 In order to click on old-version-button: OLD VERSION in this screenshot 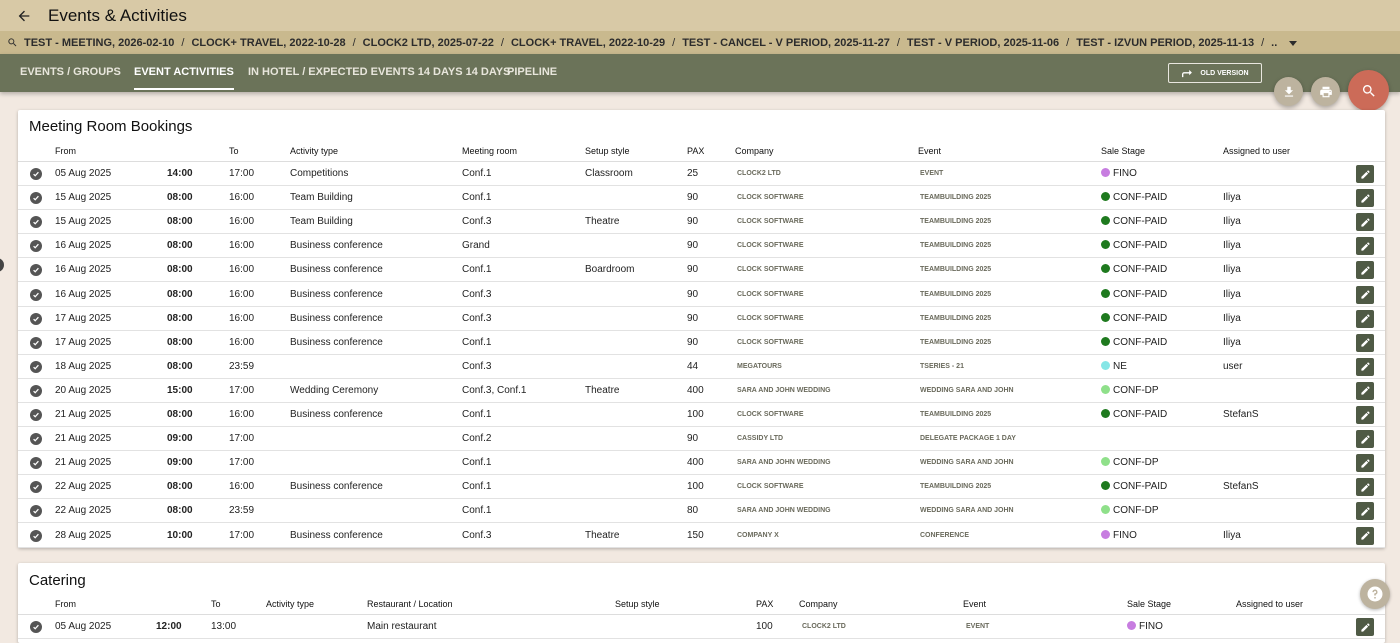, I will do `click(1215, 73)`.